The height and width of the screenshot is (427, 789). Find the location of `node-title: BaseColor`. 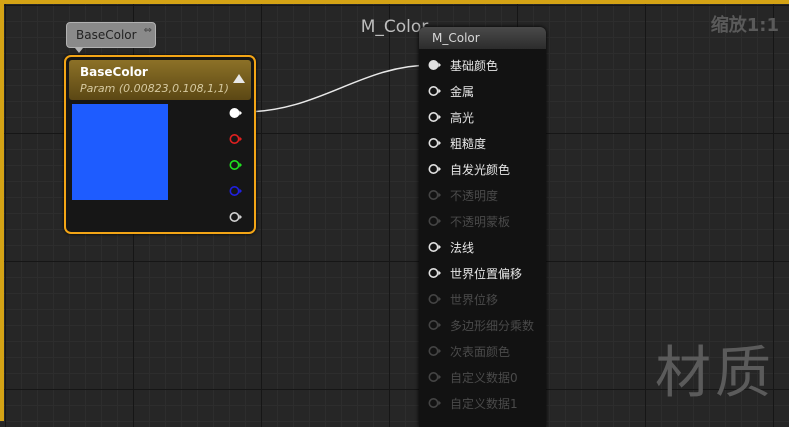

node-title: BaseColor is located at coordinates (114, 72).